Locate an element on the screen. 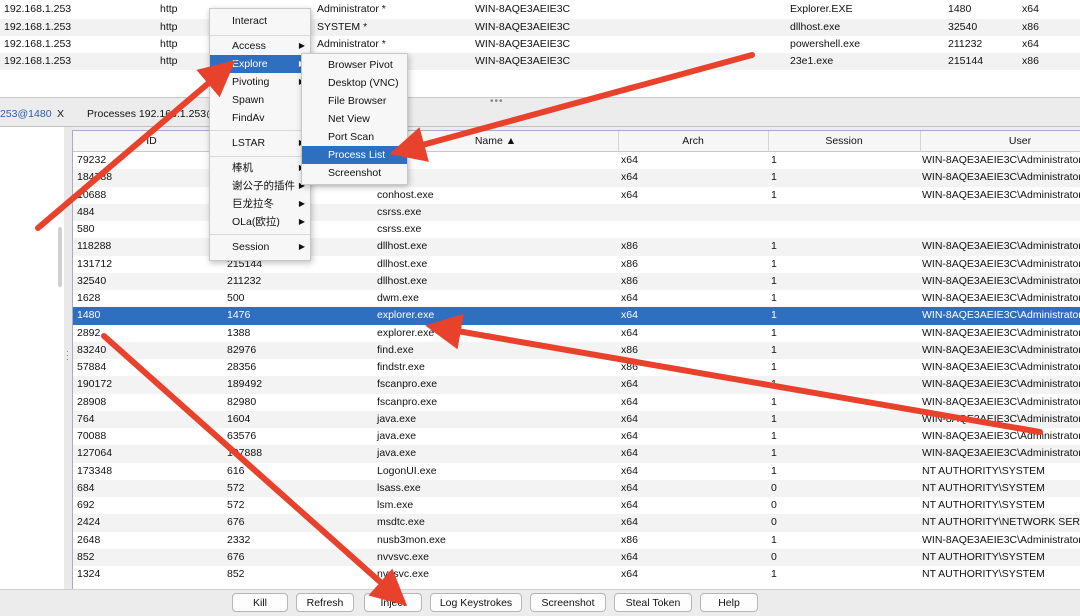 Image resolution: width=1080 pixels, height=616 pixels. menu-item-findav: FindAv is located at coordinates (260, 118).